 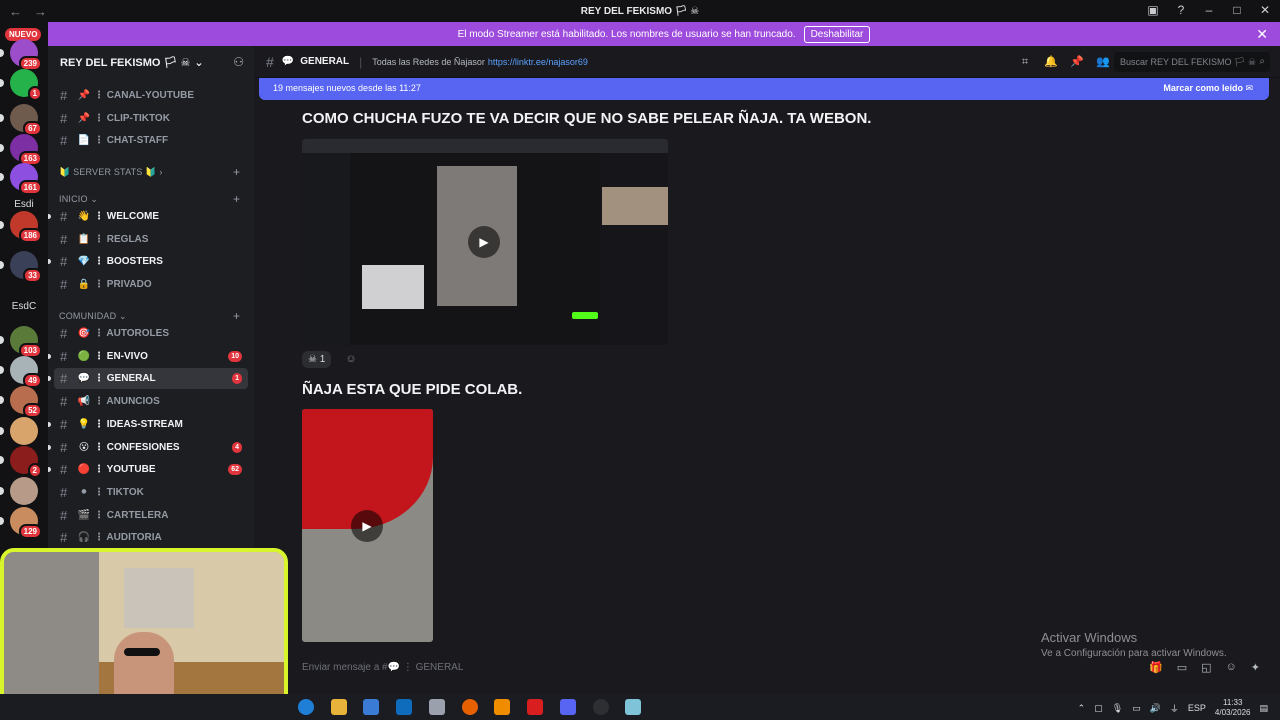 I want to click on channel-en-vivo: # 🟢 ⋮ EN-VIVO 10, so click(x=148, y=356).